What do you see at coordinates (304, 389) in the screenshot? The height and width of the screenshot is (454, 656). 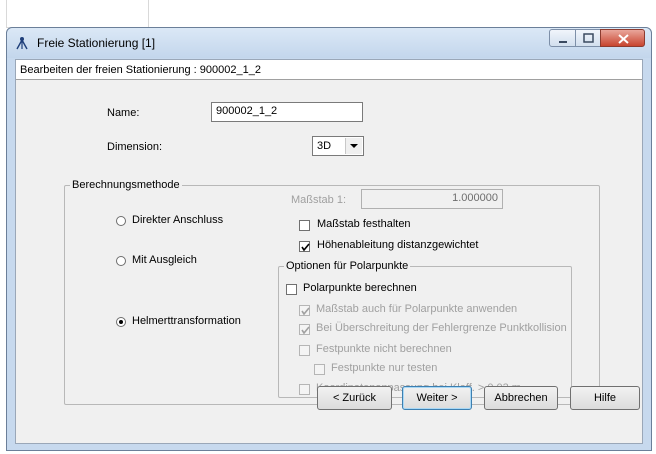 I see `coord-adjust-checkbox` at bounding box center [304, 389].